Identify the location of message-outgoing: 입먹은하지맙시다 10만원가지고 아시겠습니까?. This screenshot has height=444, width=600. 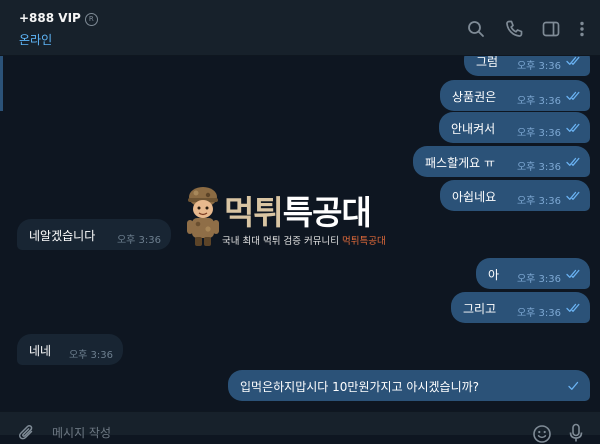
(409, 385).